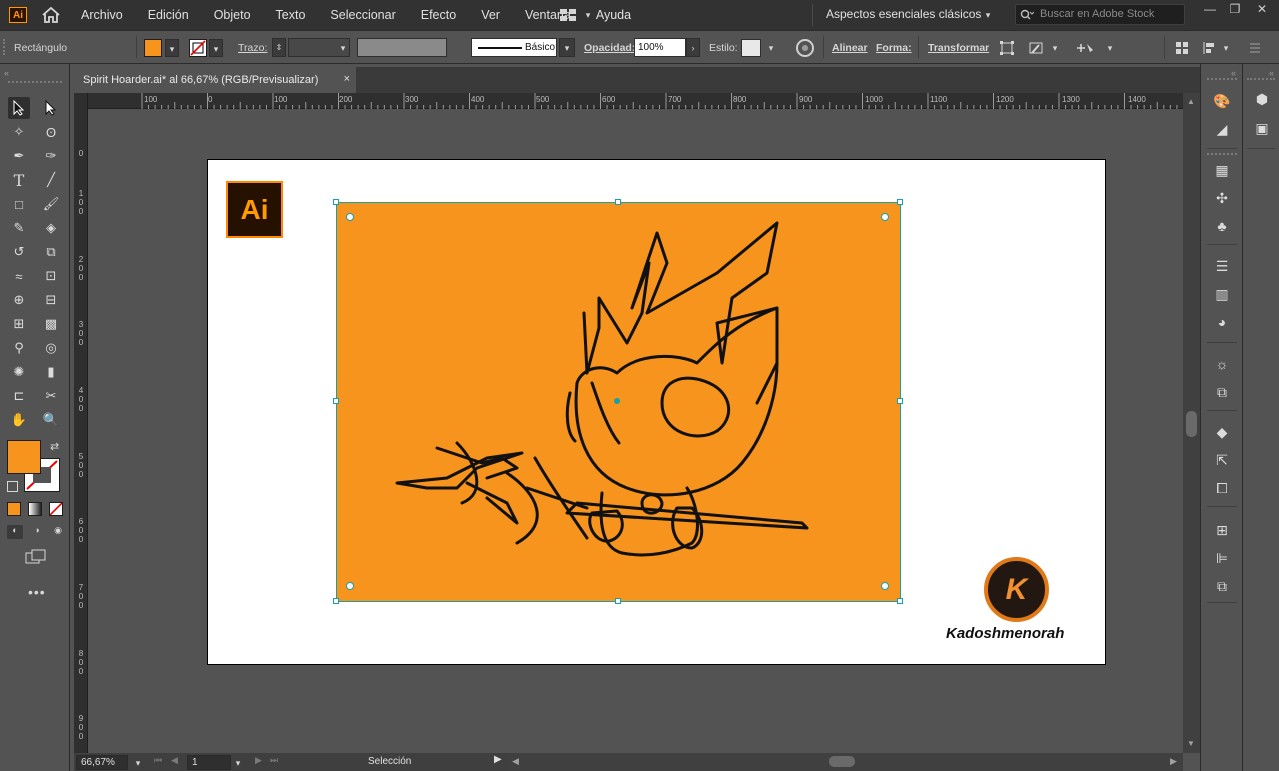 The width and height of the screenshot is (1279, 771). I want to click on magic-wand-tool: ✧, so click(19, 132).